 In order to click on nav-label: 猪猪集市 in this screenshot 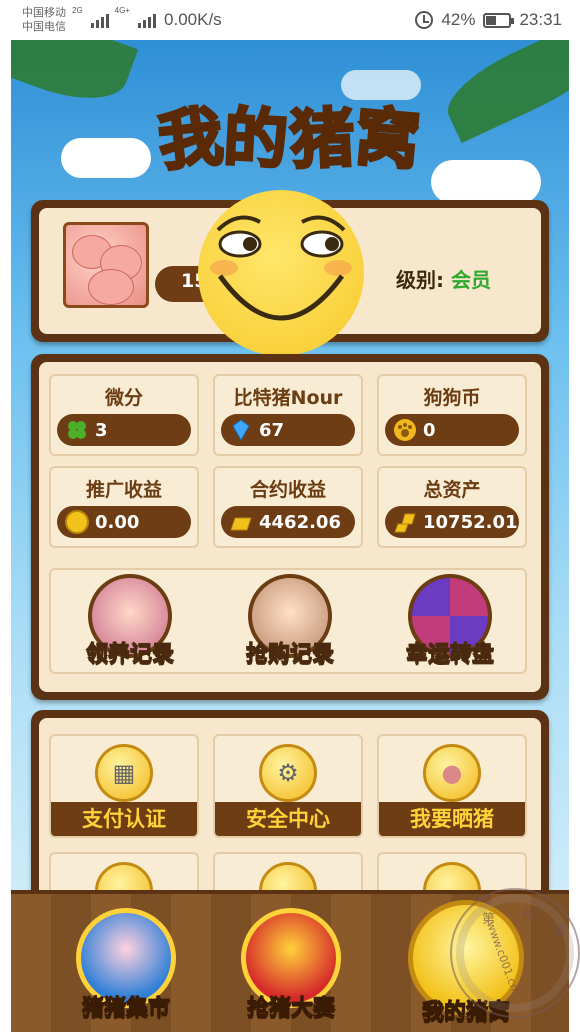, I will do `click(125, 1009)`.